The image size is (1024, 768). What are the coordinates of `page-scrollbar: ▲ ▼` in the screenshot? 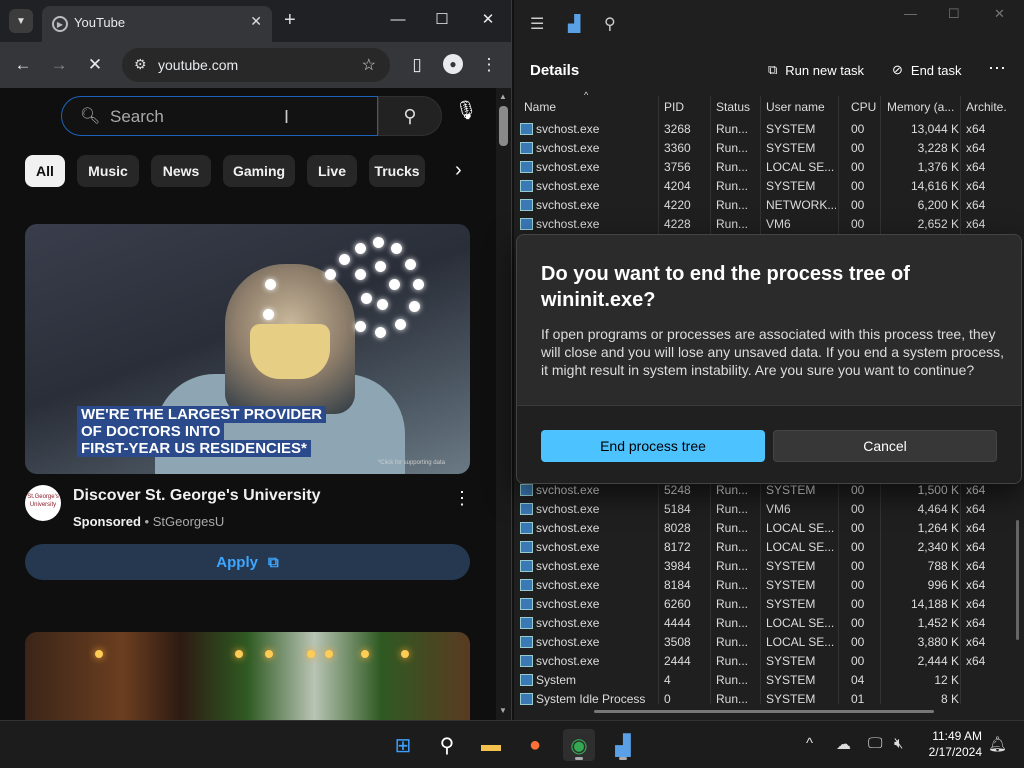 It's located at (503, 404).